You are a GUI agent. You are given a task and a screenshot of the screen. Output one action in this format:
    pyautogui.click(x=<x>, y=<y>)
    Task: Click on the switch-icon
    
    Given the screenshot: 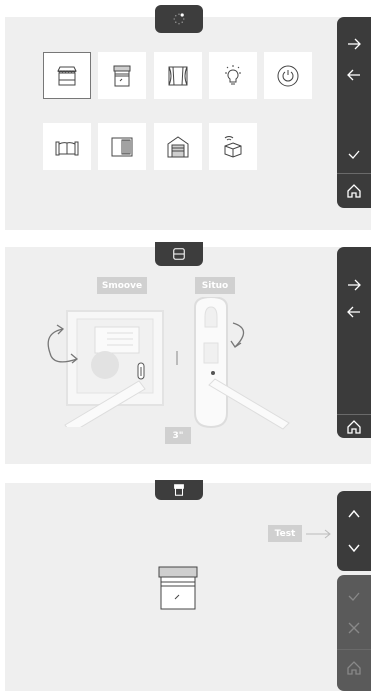 What is the action you would take?
    pyautogui.click(x=179, y=254)
    